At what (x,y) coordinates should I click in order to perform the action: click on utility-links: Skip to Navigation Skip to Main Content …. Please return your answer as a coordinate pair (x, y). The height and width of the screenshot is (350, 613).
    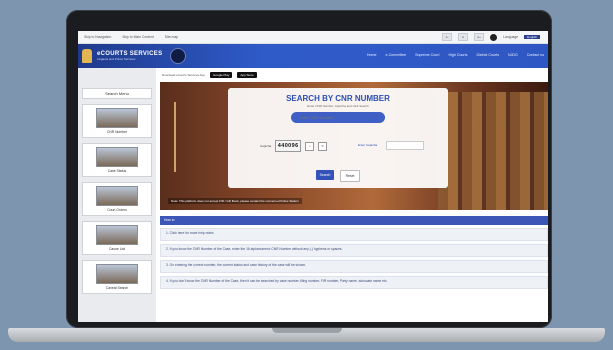
    Looking at the image, I should click on (136, 37).